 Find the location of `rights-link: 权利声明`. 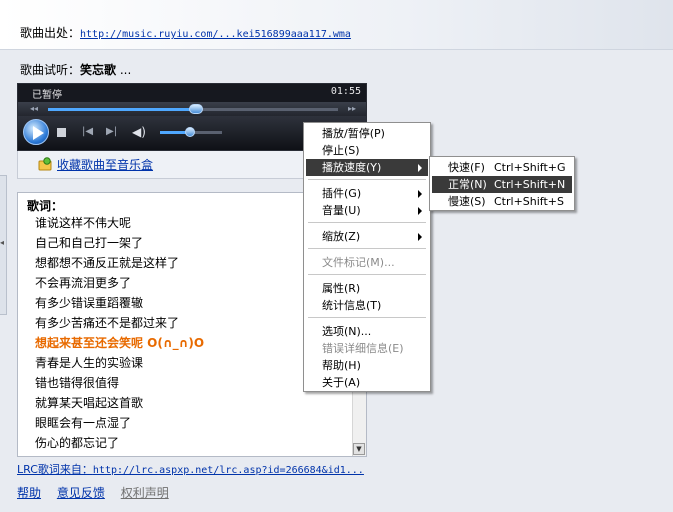

rights-link: 权利声明 is located at coordinates (145, 493).